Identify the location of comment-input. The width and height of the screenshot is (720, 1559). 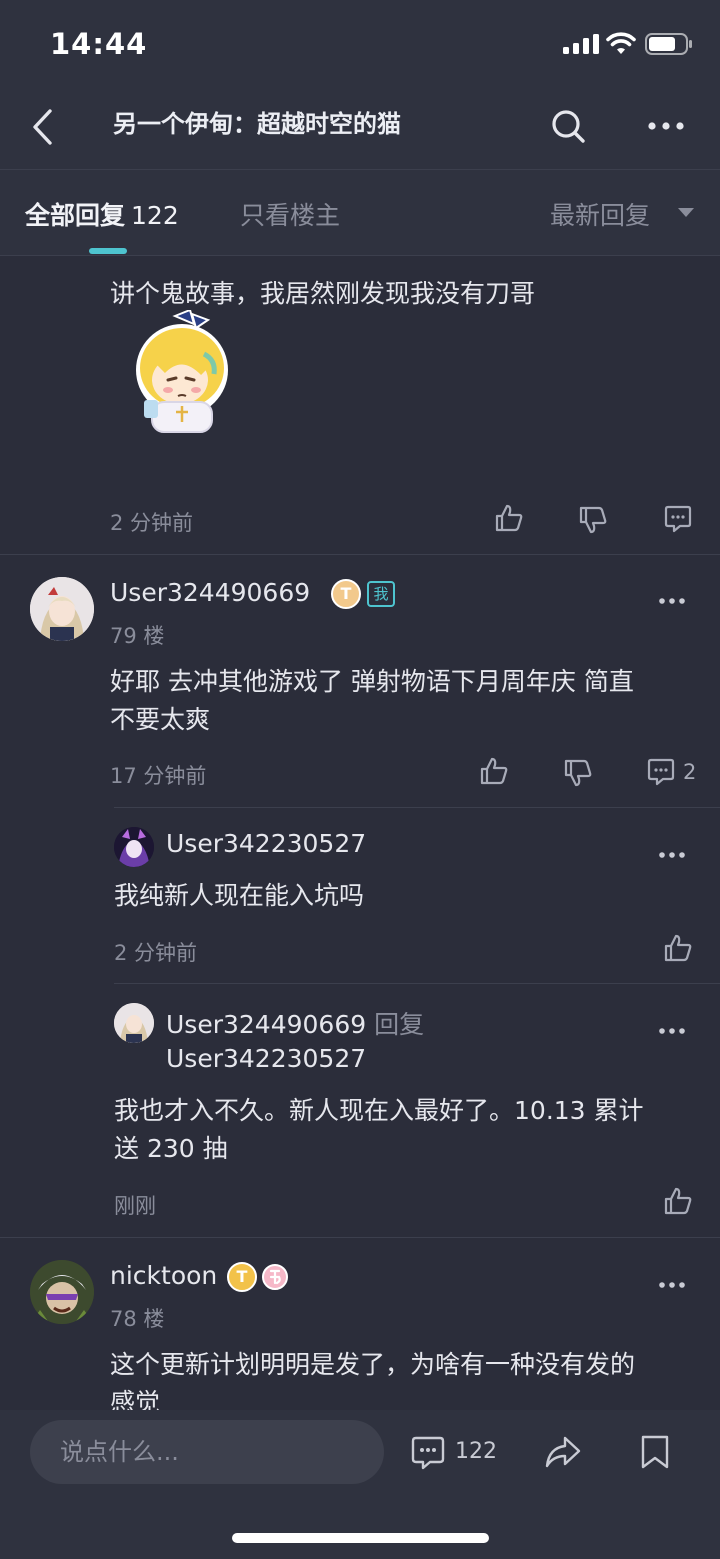
(207, 1452).